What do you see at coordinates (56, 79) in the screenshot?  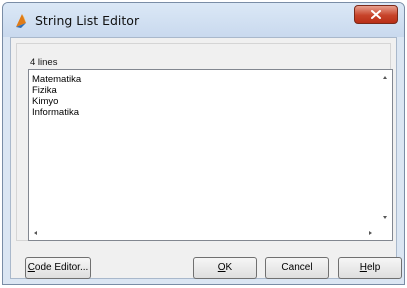 I see `list-item: Matematika` at bounding box center [56, 79].